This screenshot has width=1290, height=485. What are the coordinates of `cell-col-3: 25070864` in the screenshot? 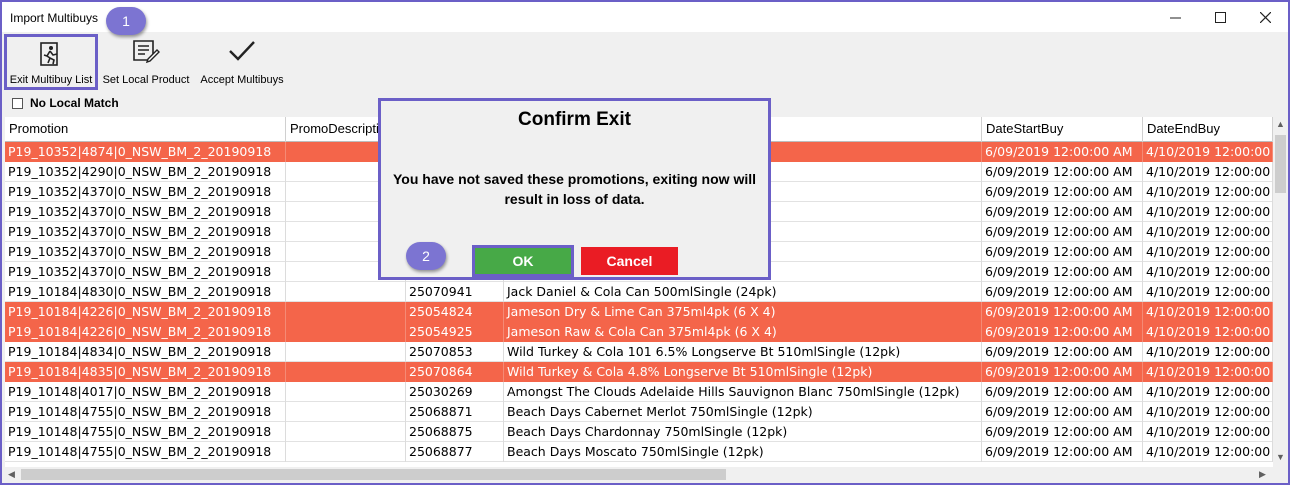 It's located at (455, 372).